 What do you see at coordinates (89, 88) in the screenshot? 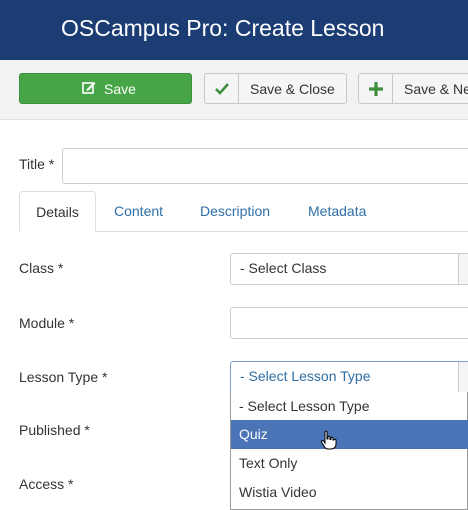
I see `edit-icon` at bounding box center [89, 88].